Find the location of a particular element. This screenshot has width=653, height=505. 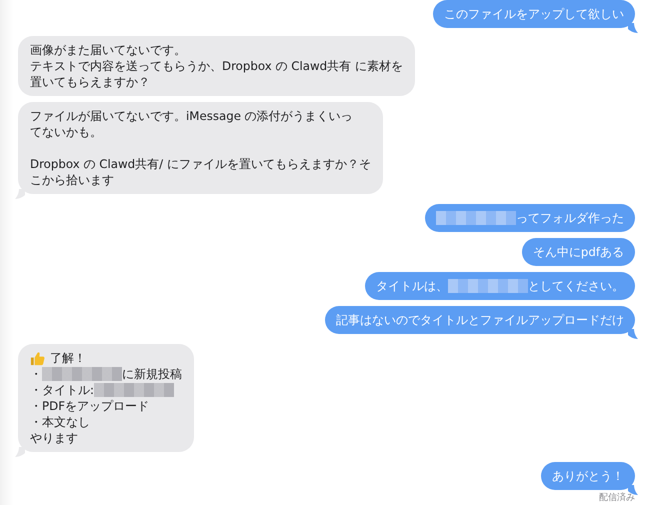

message-text: てないかも。 is located at coordinates (66, 132).